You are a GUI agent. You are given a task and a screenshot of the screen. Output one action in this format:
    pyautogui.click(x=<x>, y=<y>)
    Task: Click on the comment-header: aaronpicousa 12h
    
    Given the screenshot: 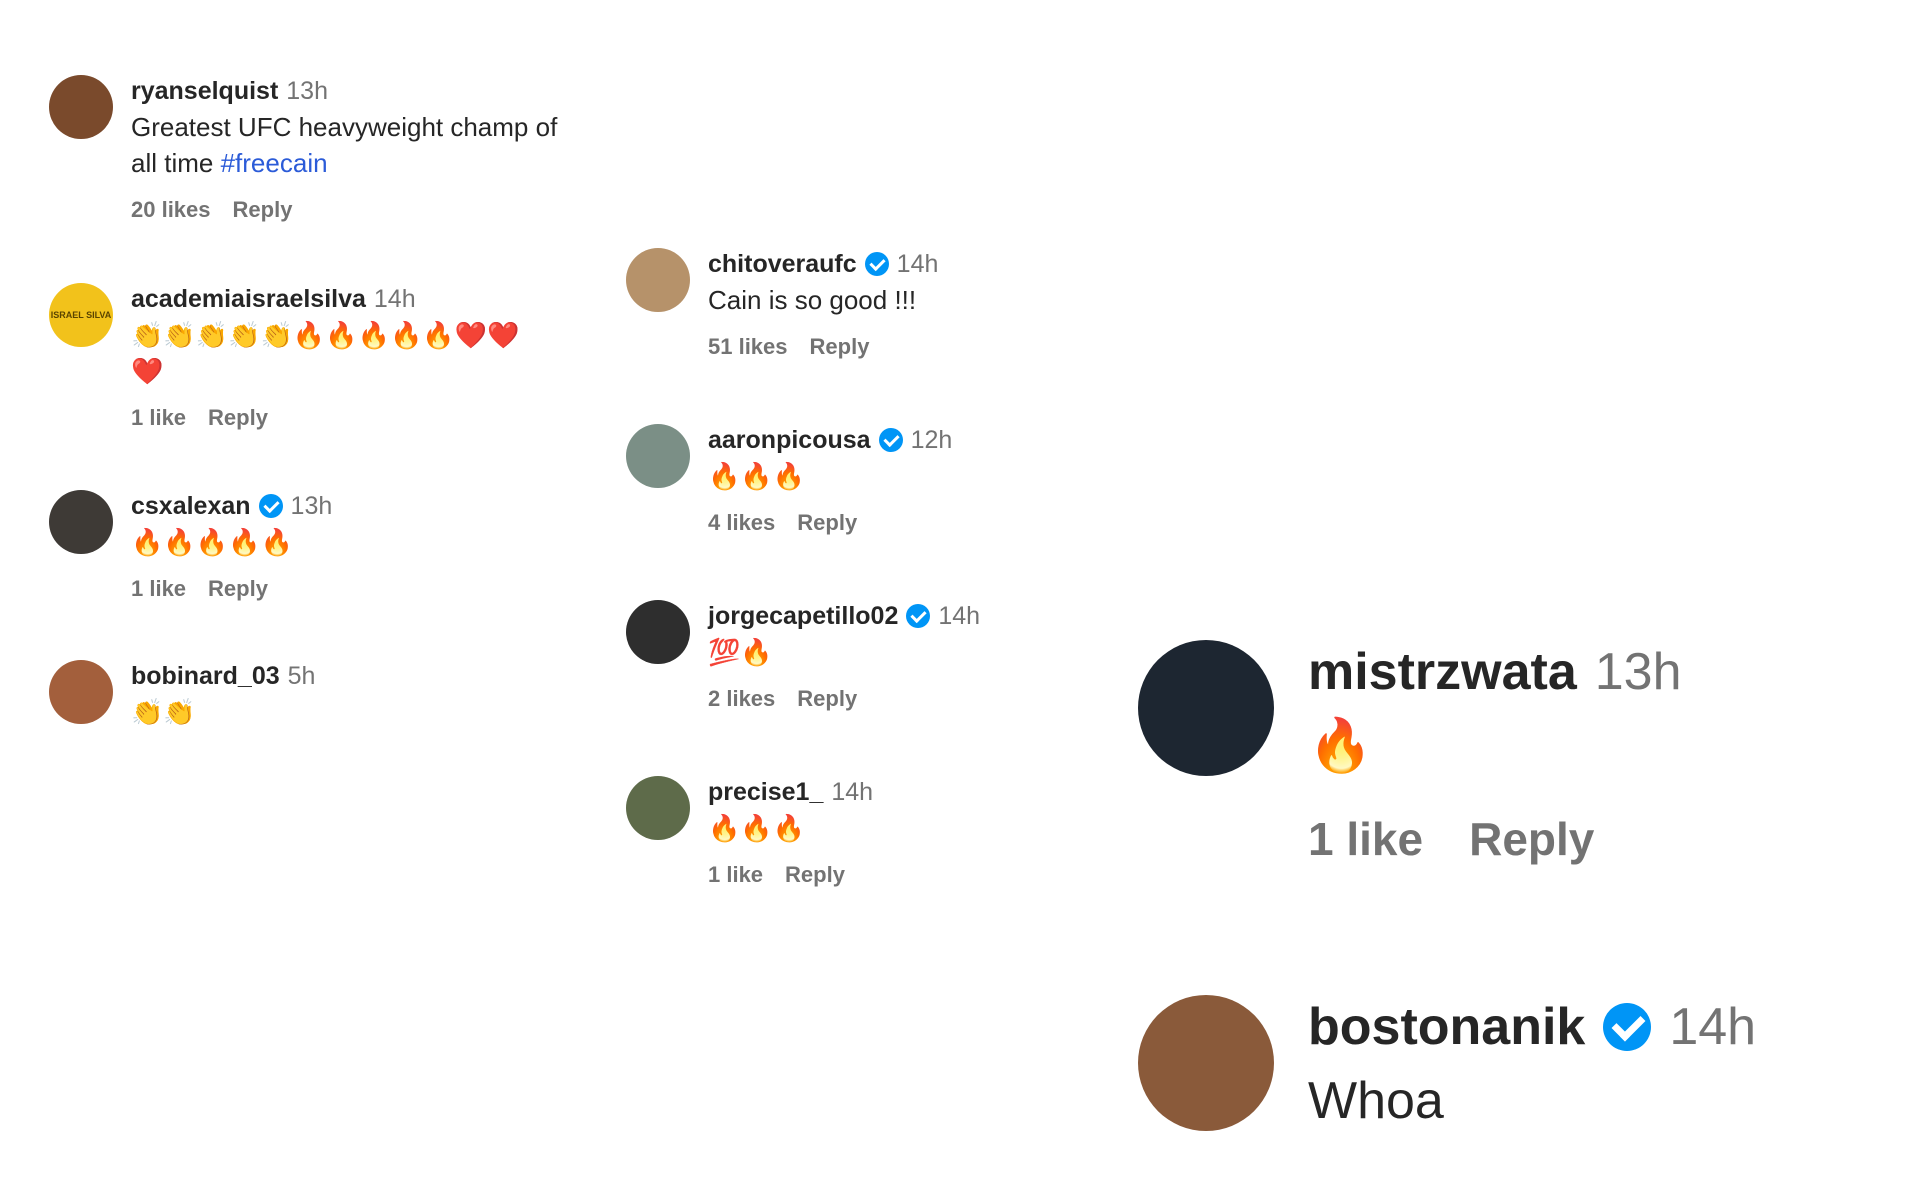 What is the action you would take?
    pyautogui.click(x=830, y=440)
    